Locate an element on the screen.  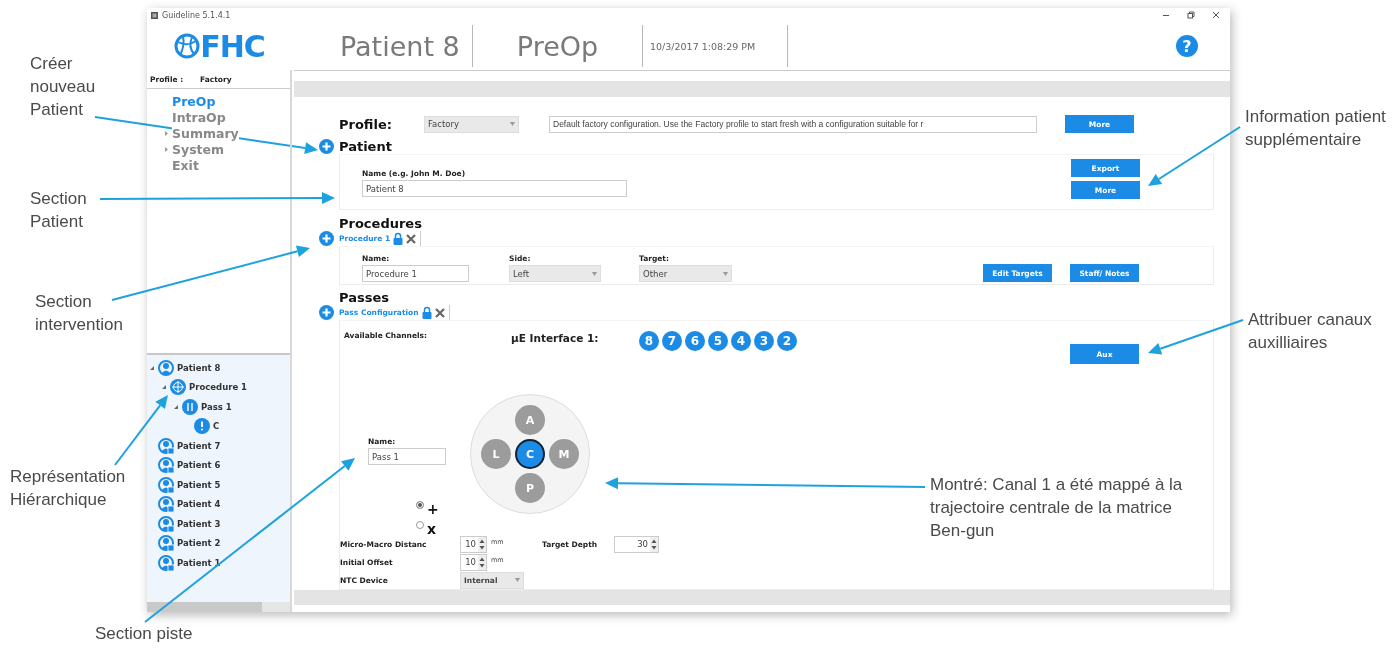
callout-text: Créer nouveau Patient is located at coordinates (63, 87).